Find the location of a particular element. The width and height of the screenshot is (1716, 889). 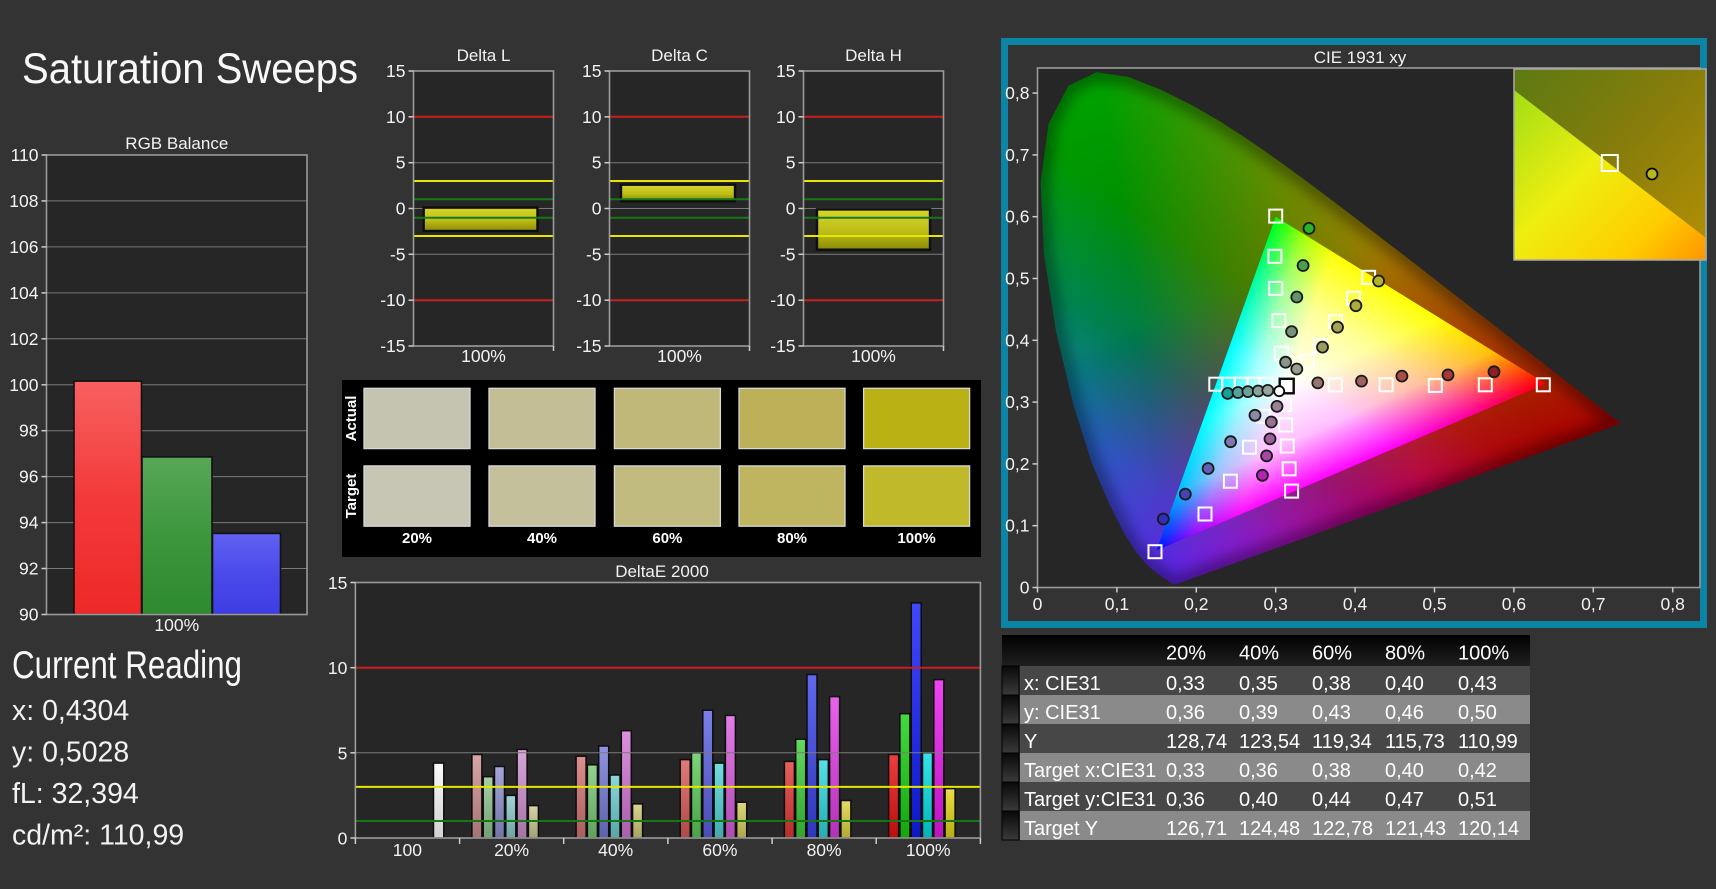

svg-text: cd/m²: 110,99 is located at coordinates (98, 836).